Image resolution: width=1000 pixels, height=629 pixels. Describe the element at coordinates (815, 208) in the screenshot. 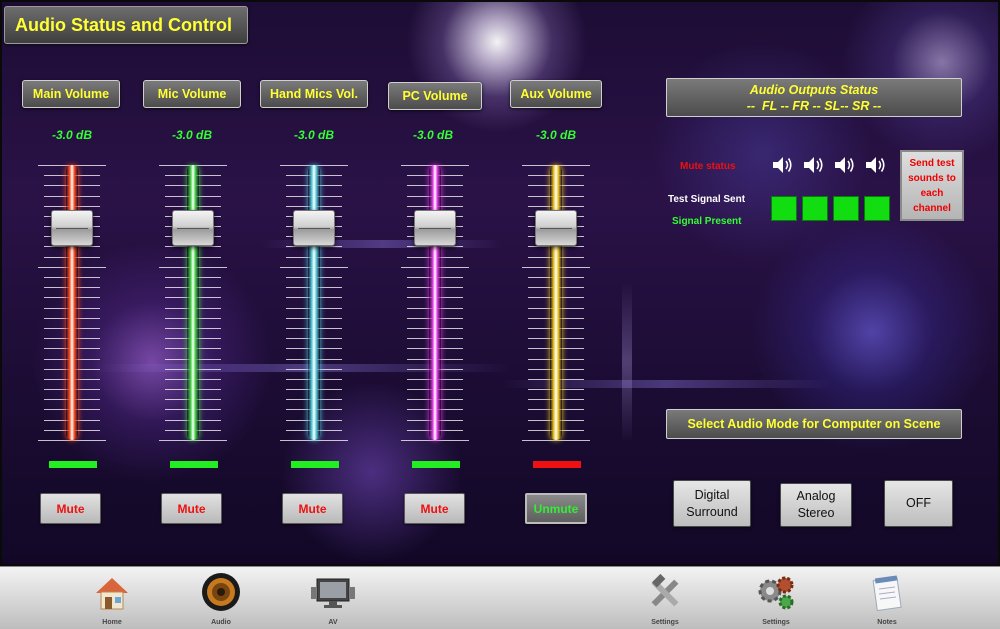

I see `signal-indicator-fr` at that location.